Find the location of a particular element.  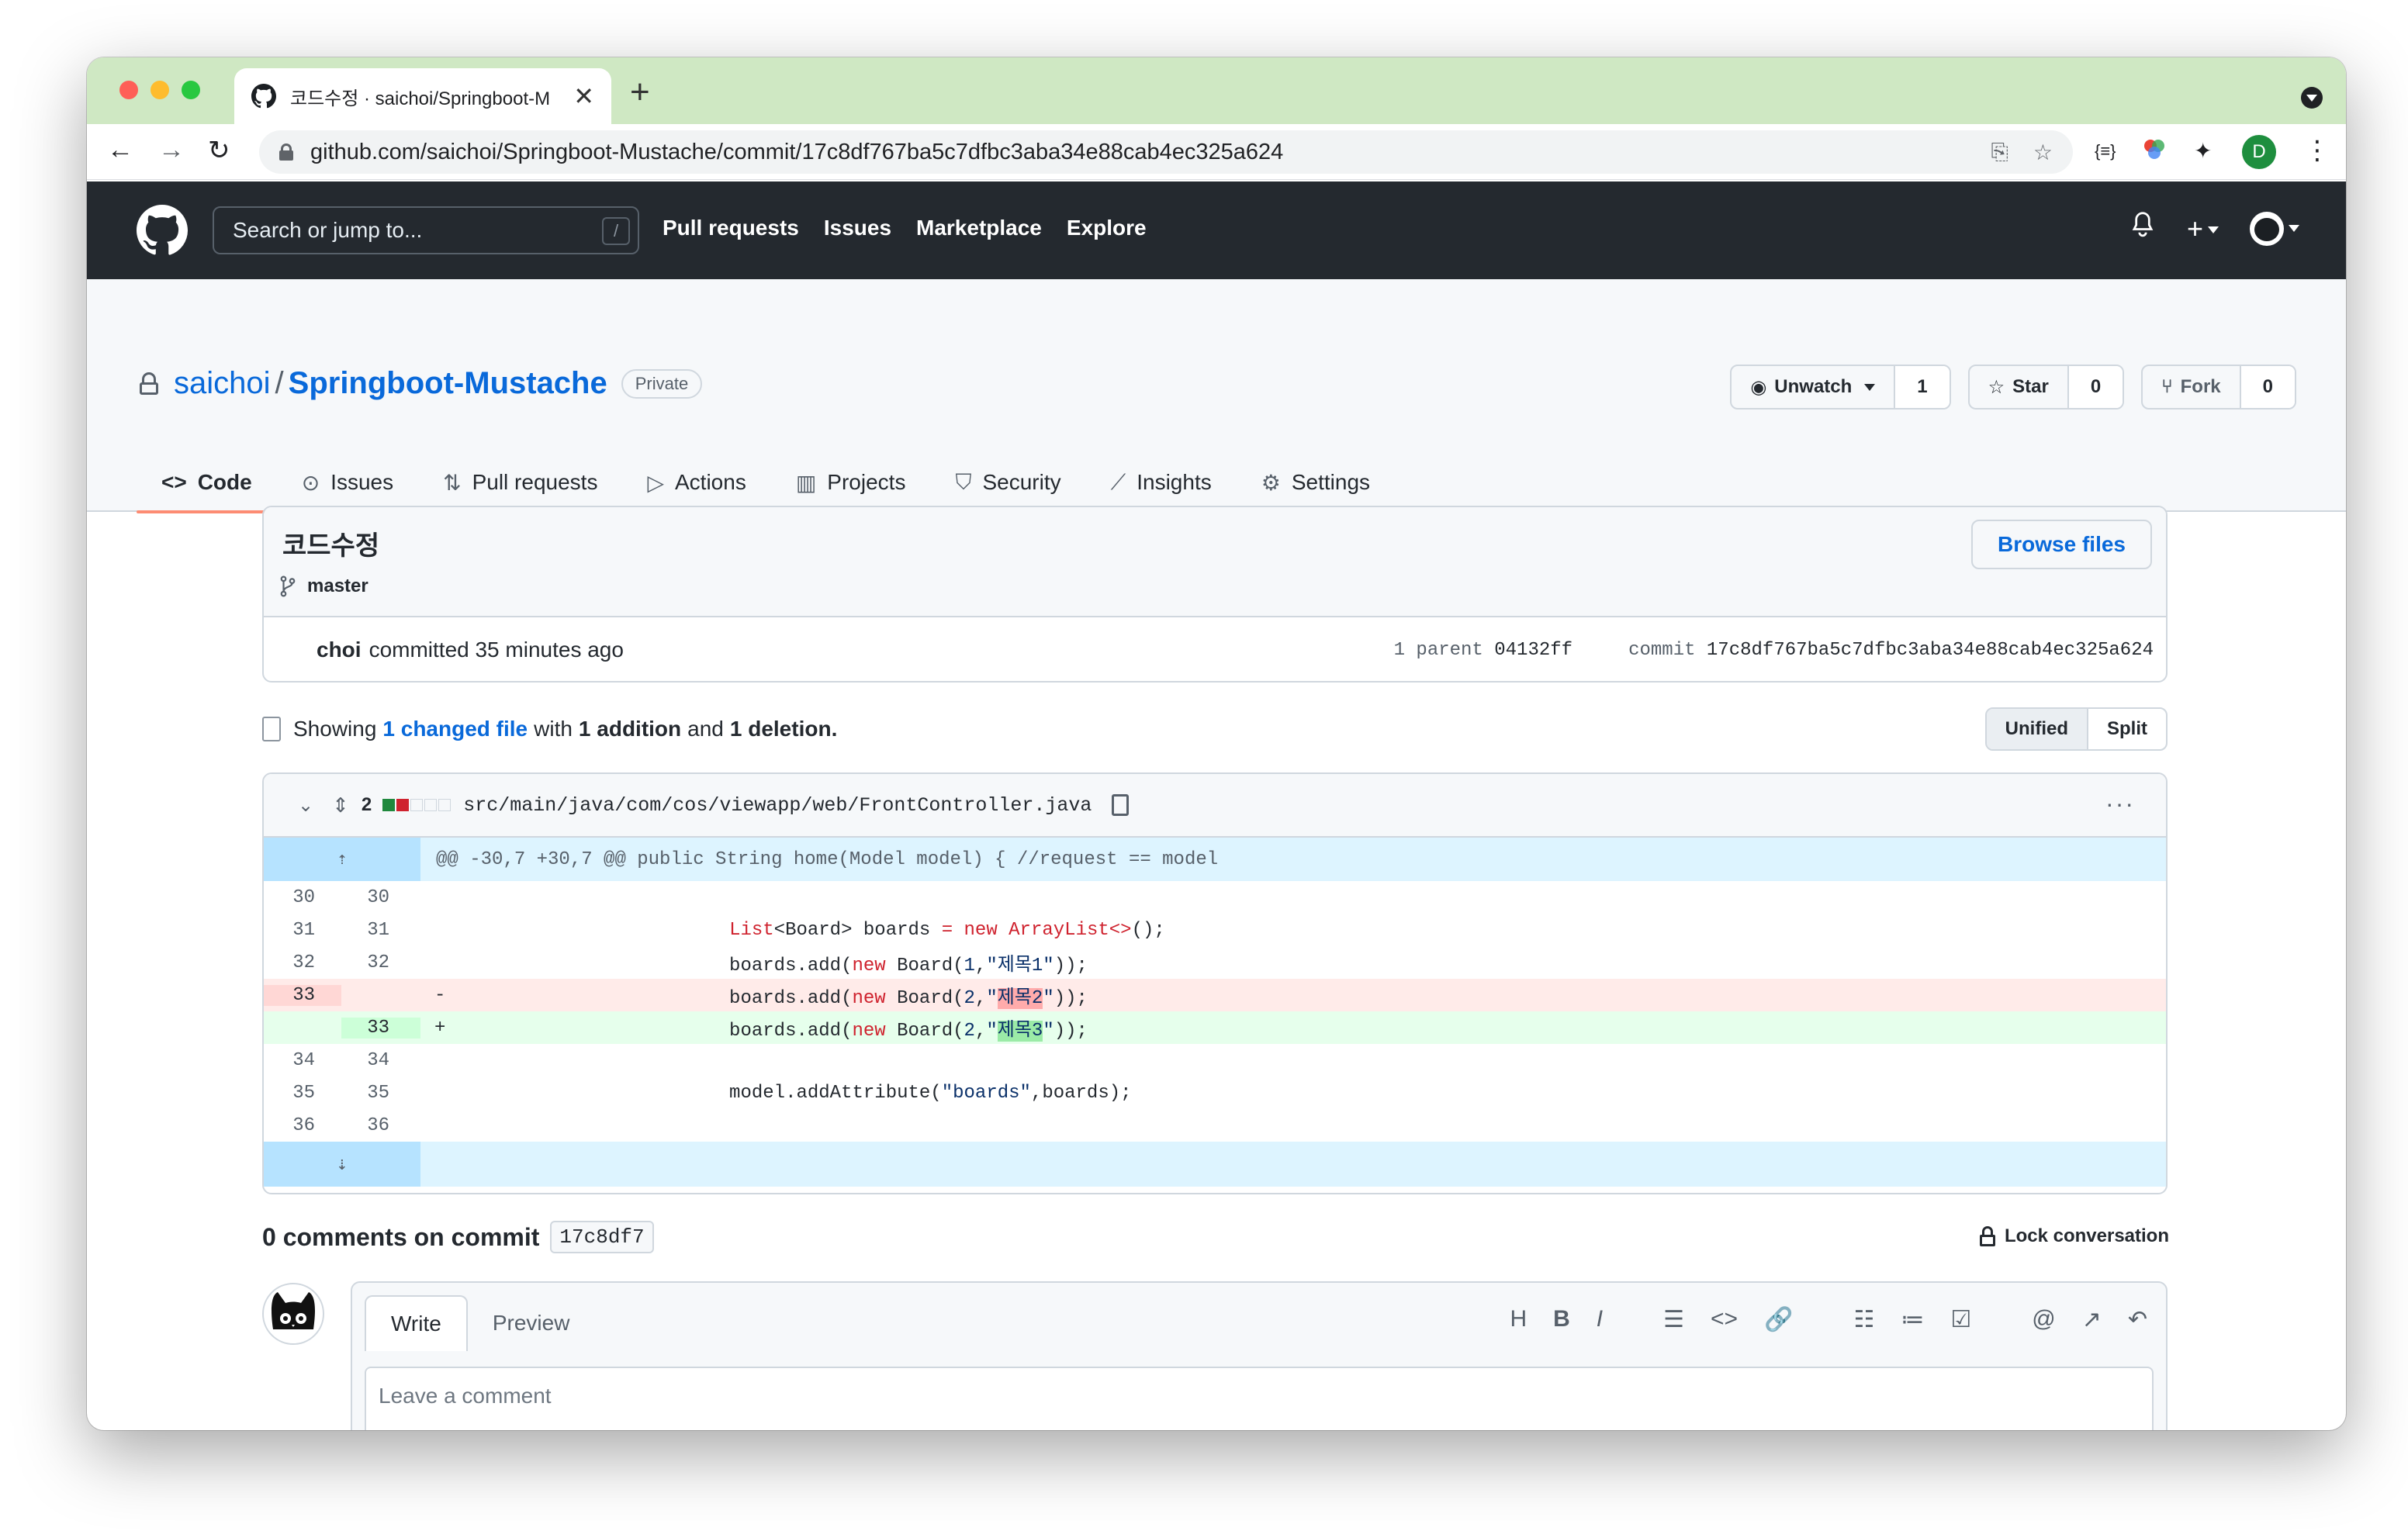

comments-heading: 0 comments on commit 17c8df7 is located at coordinates (458, 1237).